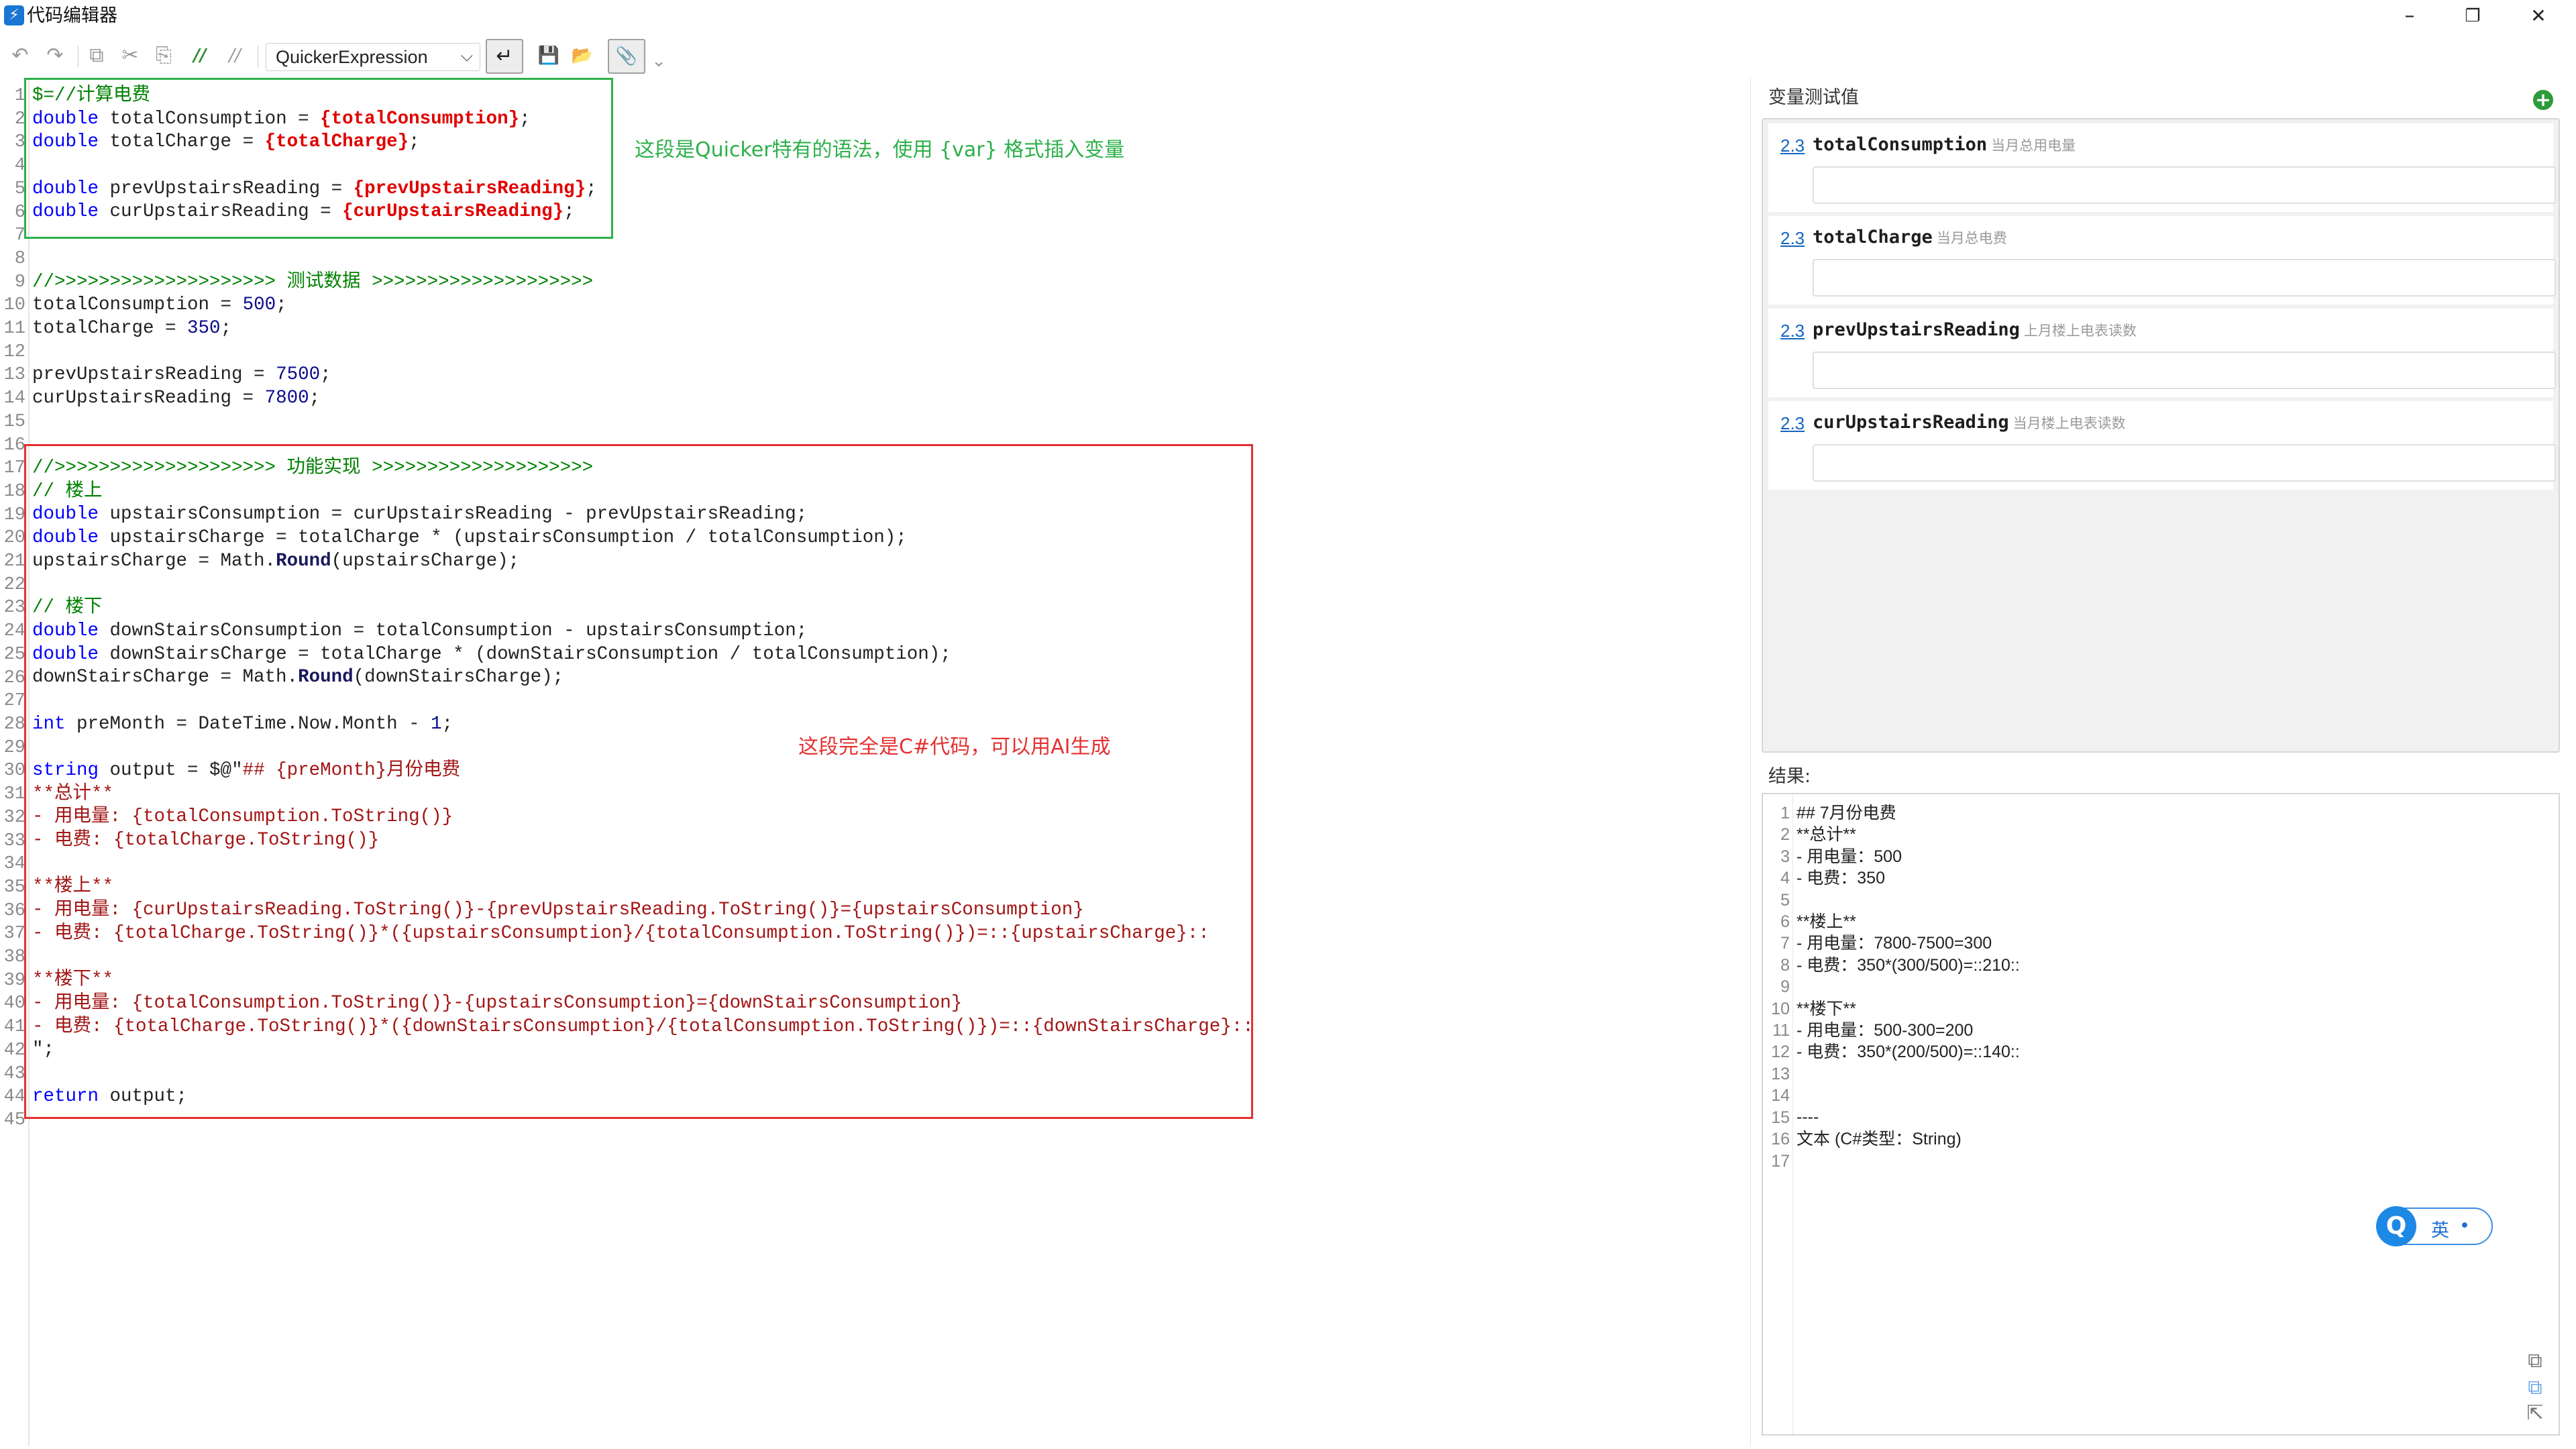 The width and height of the screenshot is (2576, 1449). What do you see at coordinates (1975, 329) in the screenshot?
I see `variable-name: prevUpstairsReading 上月楼上电表读数` at bounding box center [1975, 329].